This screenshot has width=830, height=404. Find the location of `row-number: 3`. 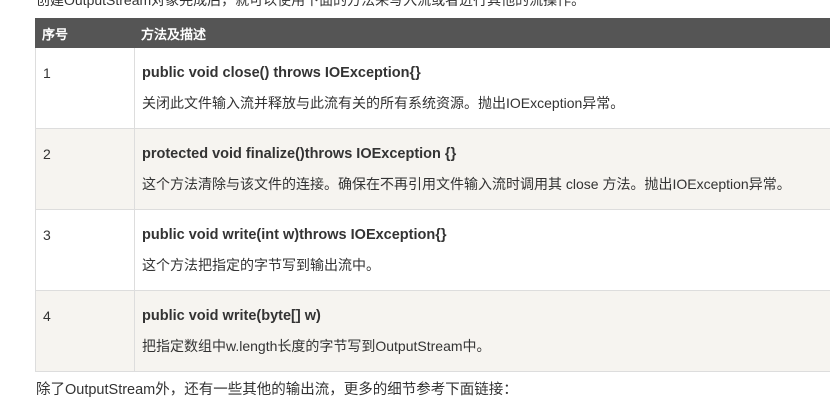

row-number: 3 is located at coordinates (85, 250).